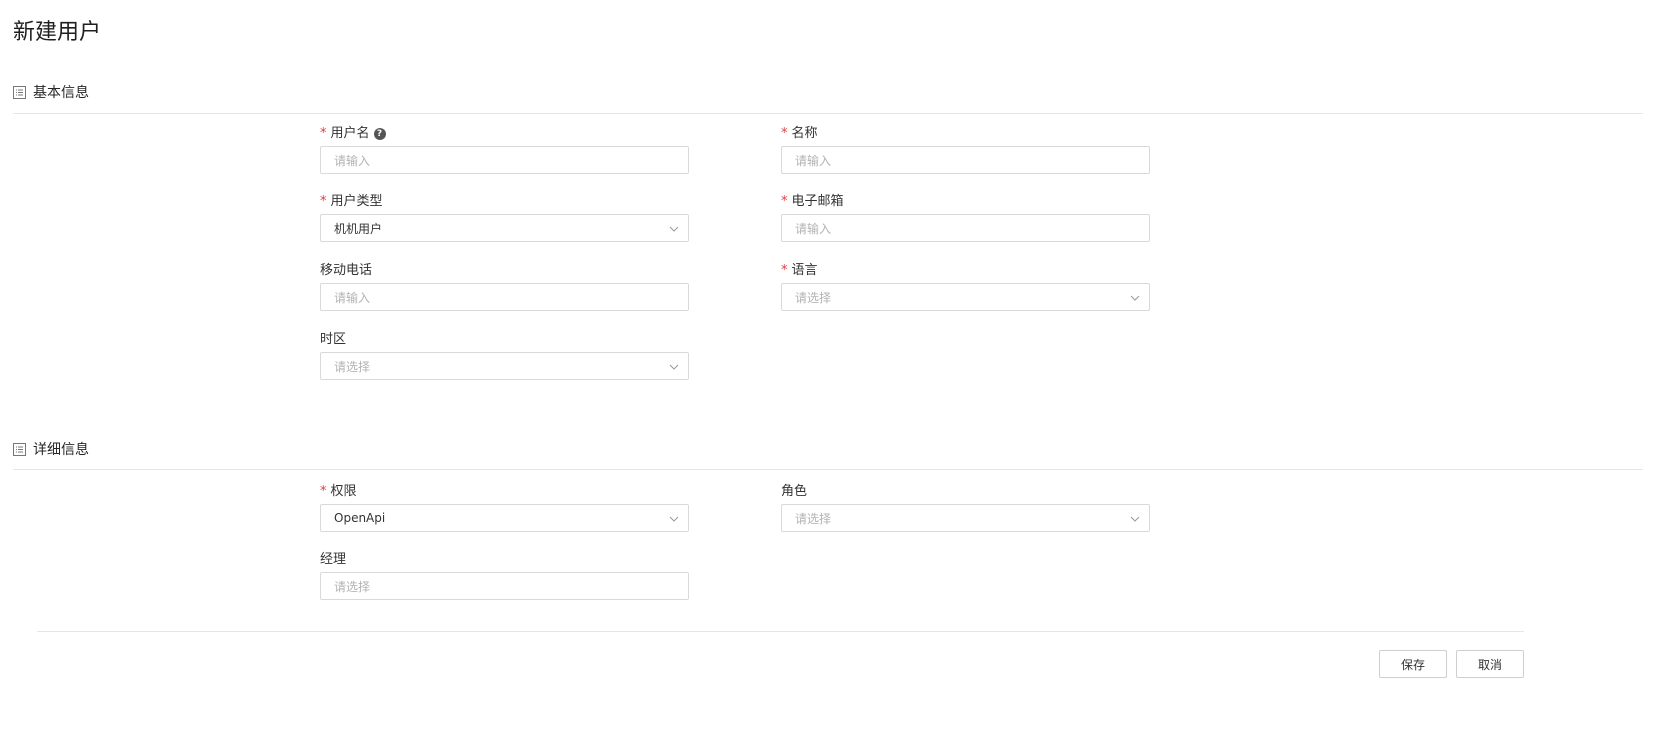  I want to click on mobile-input: 请输入, so click(504, 297).